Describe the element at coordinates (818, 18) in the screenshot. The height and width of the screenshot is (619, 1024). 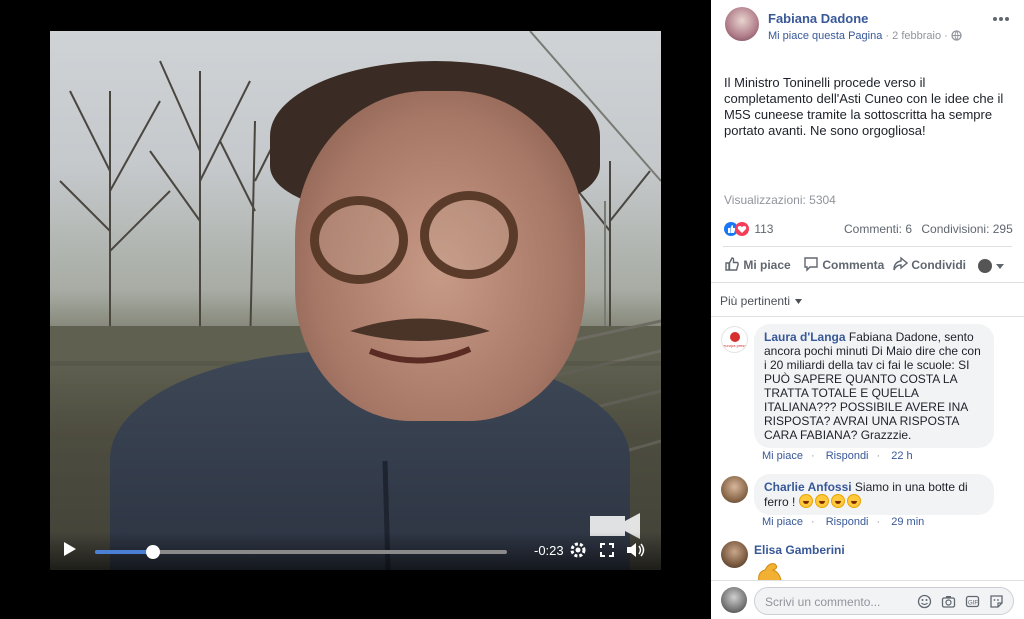
I see `author-name: Fabiana Dadone` at that location.